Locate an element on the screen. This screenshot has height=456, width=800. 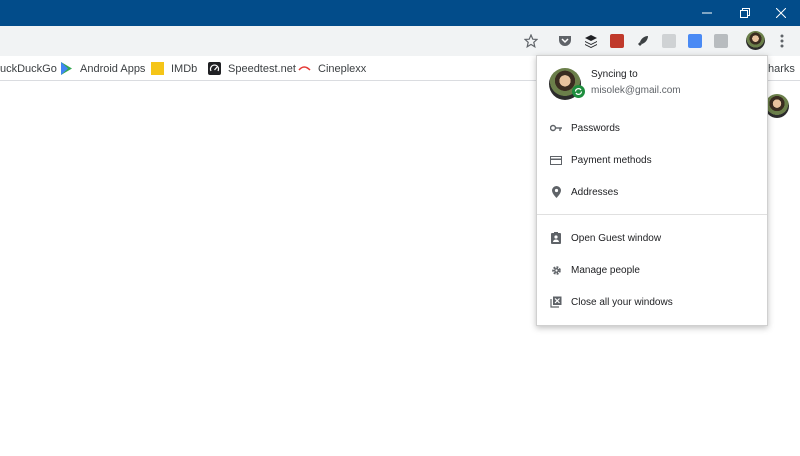
close-windows-icon is located at coordinates (556, 302).